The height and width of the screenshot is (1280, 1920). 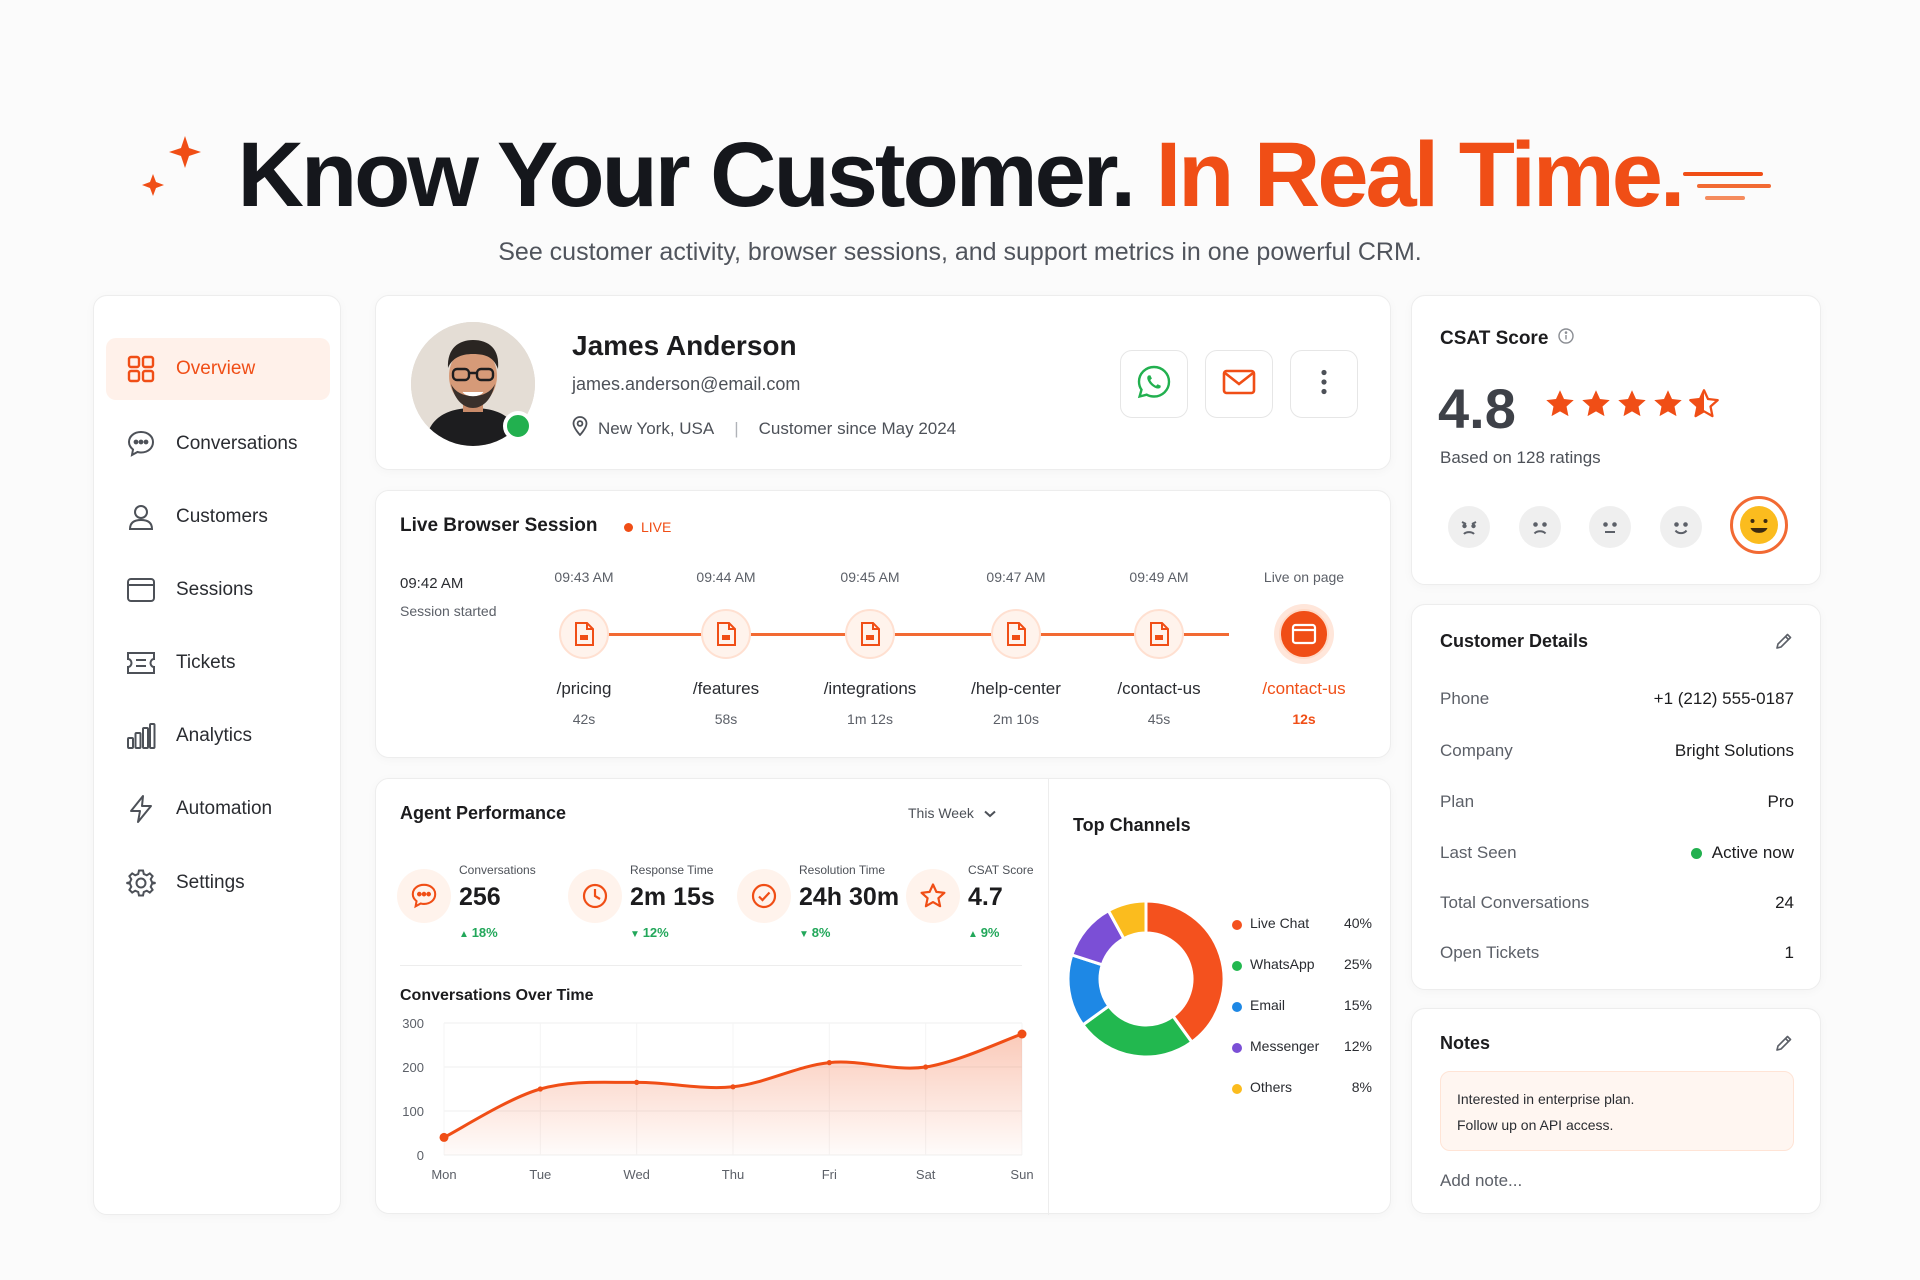 I want to click on y-tick-label: 200, so click(x=413, y=1067).